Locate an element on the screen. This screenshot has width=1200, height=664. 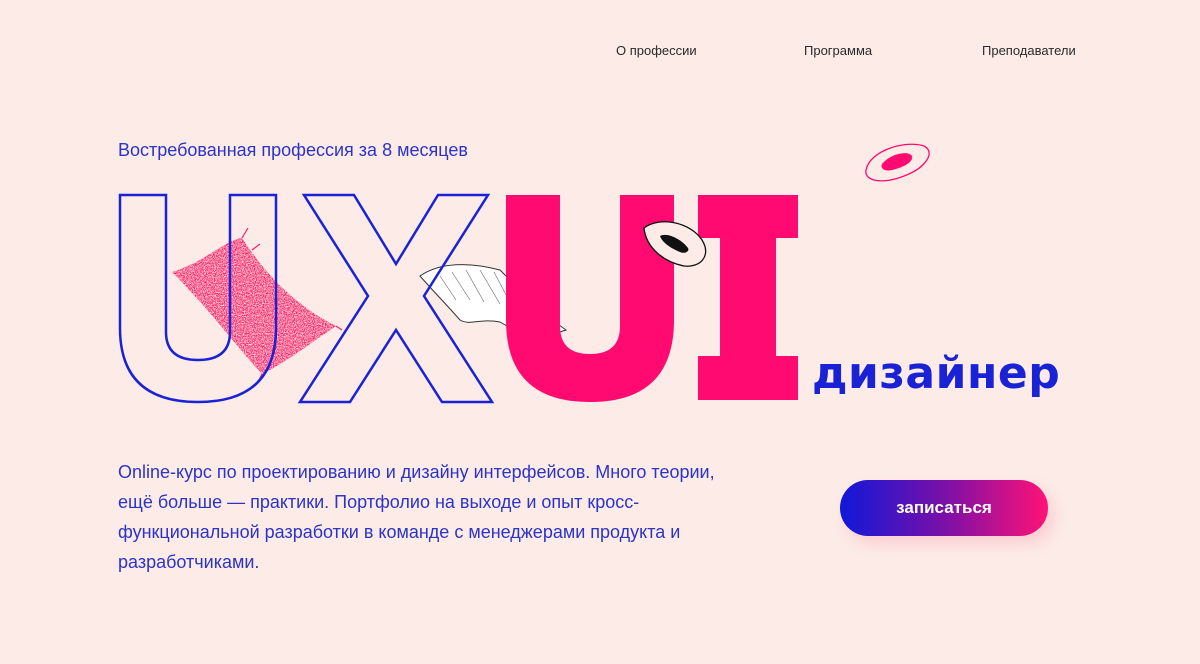
title-outline-text: UX is located at coordinates (305, 298).